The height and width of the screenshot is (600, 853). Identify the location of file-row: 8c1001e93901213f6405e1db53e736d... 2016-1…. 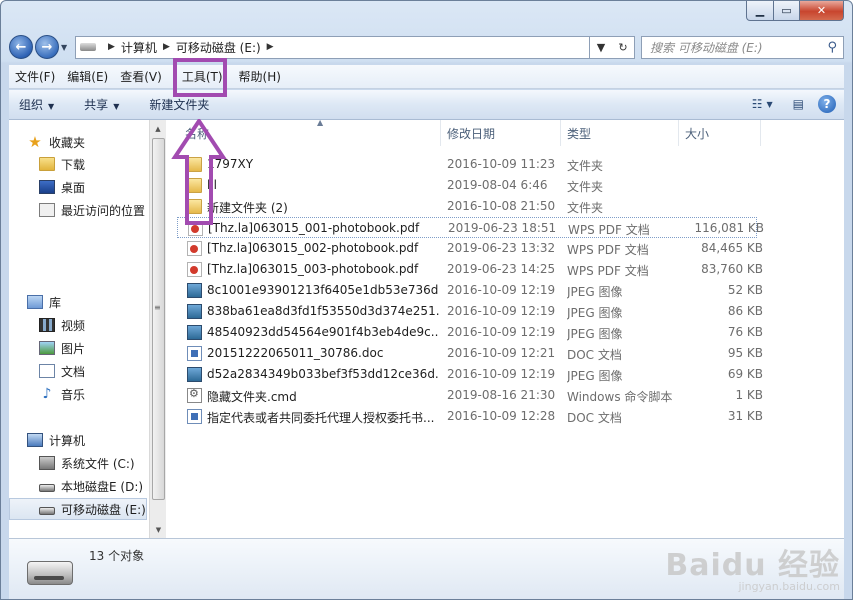
(470, 290).